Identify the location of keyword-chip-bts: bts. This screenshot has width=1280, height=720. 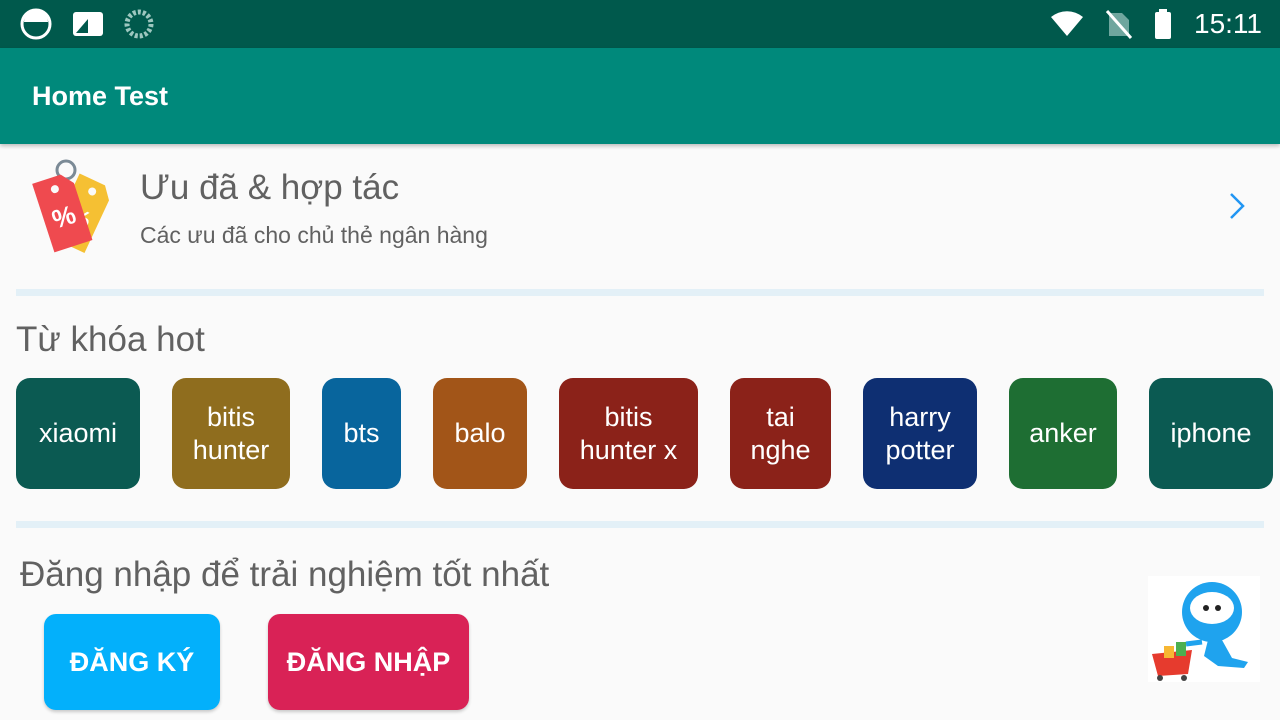
(361, 433).